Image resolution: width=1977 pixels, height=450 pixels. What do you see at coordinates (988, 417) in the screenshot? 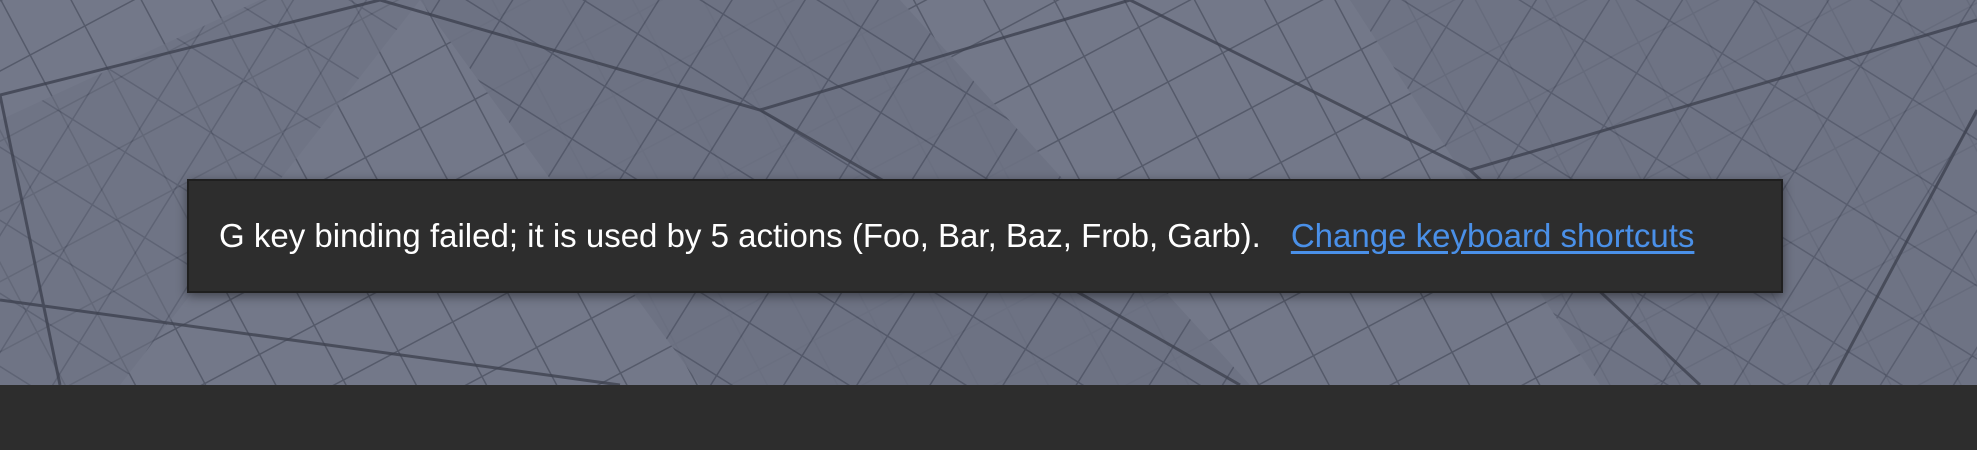
I see `bottom-bar` at bounding box center [988, 417].